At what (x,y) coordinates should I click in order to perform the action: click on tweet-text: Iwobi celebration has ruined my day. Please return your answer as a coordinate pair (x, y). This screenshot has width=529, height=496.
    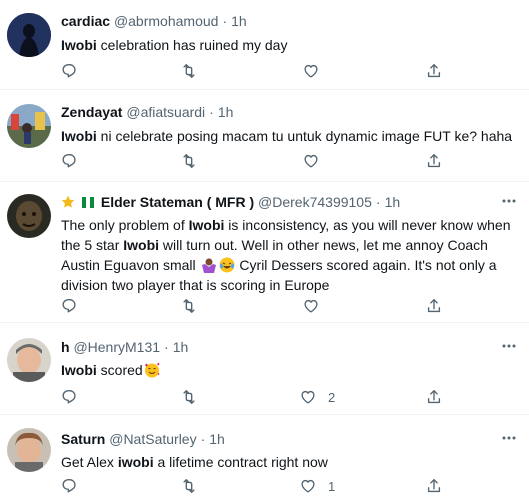
    Looking at the image, I should click on (289, 45).